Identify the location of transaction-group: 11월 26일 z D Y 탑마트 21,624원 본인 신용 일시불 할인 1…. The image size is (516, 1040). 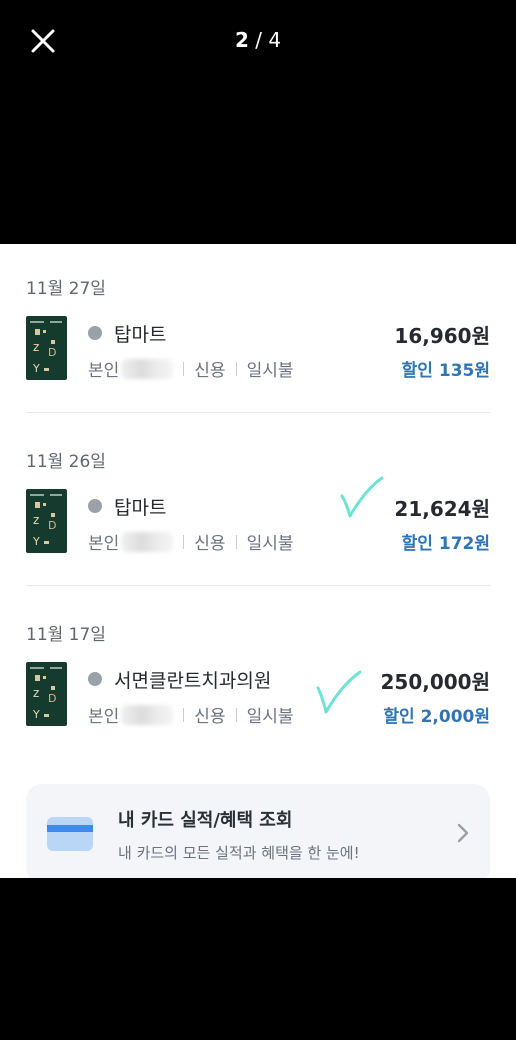
(258, 507).